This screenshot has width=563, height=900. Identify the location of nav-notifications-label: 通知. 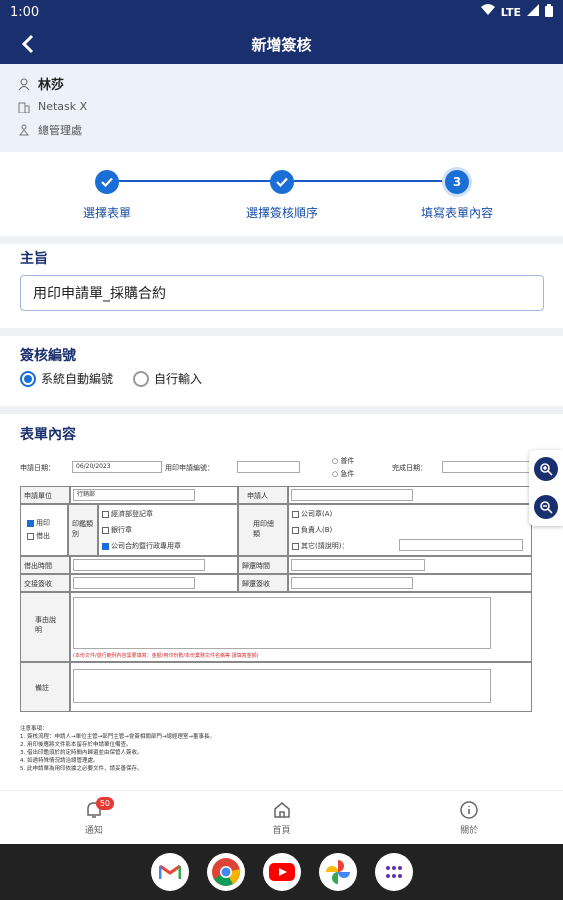
(93, 830).